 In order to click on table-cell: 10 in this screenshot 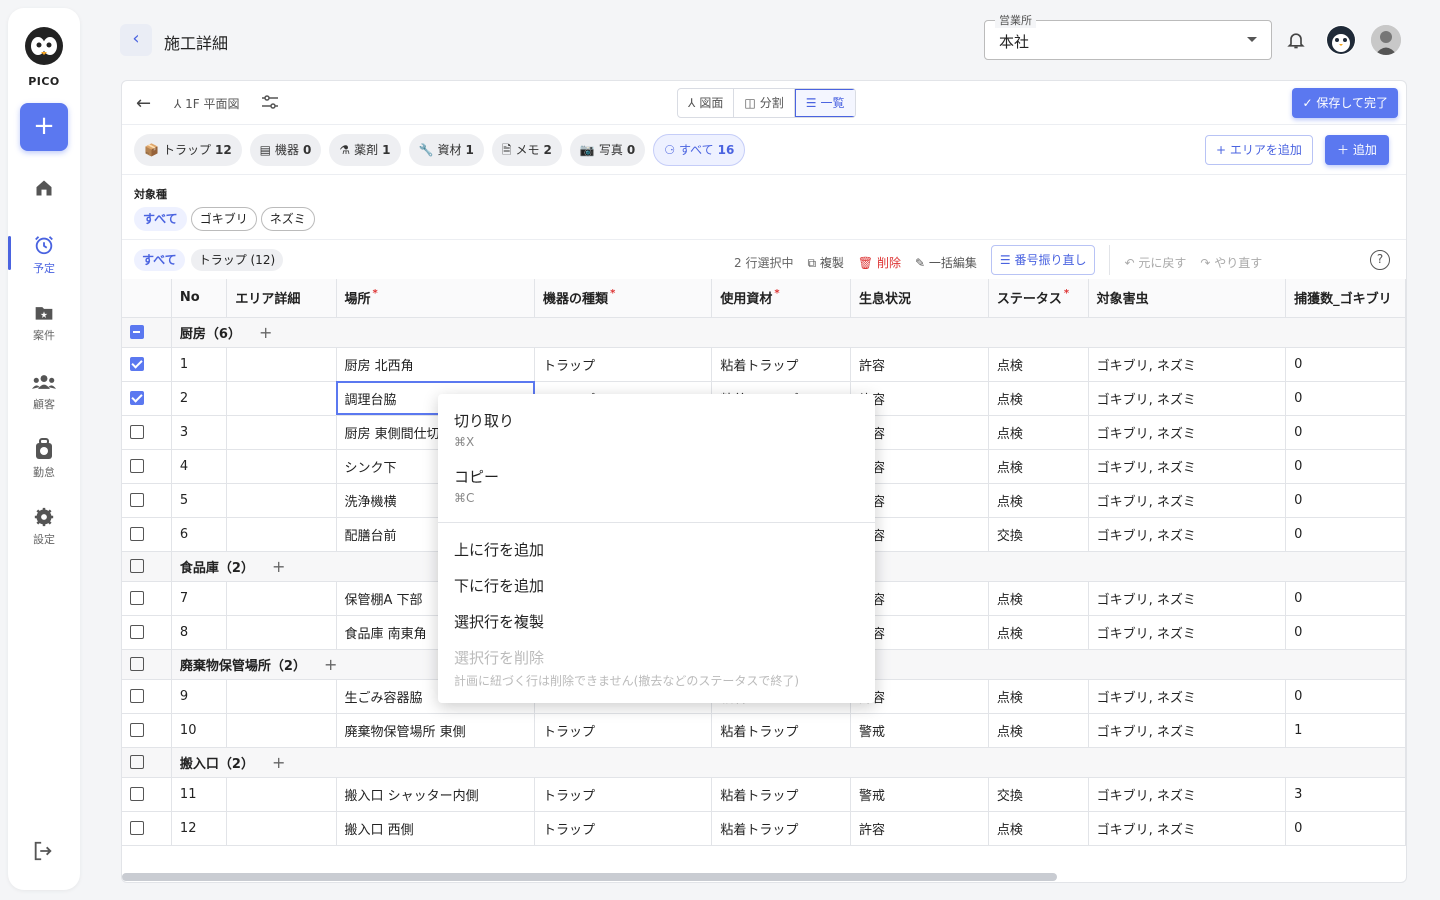, I will do `click(199, 730)`.